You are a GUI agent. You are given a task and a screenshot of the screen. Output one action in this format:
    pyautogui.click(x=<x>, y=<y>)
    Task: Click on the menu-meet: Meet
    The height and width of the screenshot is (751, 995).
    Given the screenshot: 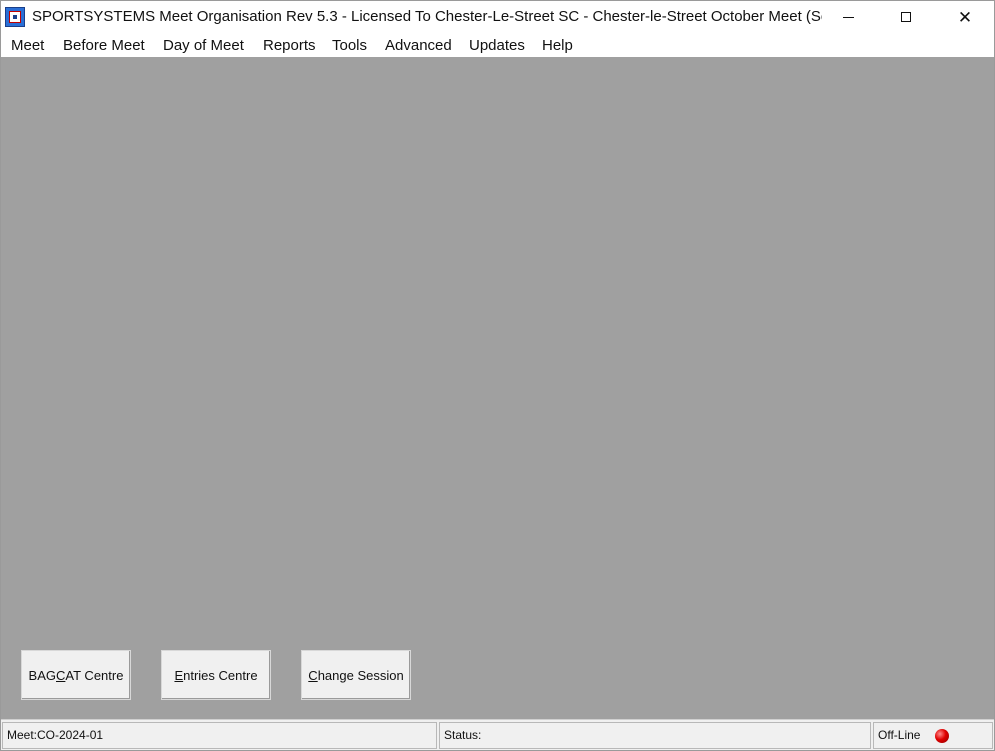 What is the action you would take?
    pyautogui.click(x=27, y=45)
    